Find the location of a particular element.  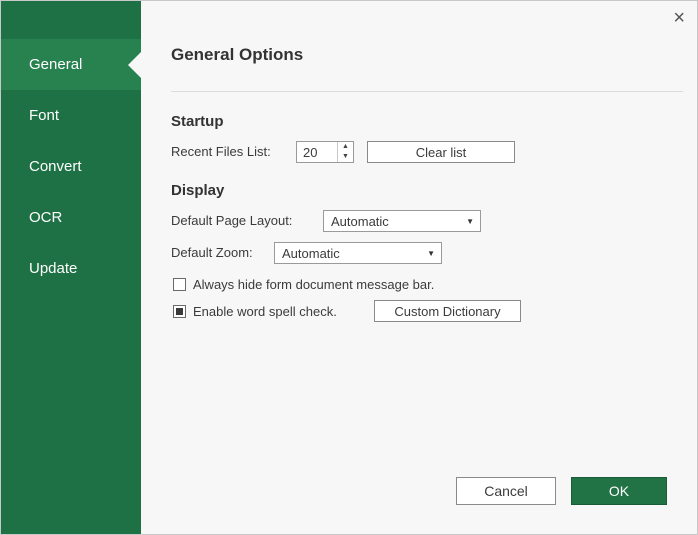

zoom-value: Automatic is located at coordinates (311, 253).